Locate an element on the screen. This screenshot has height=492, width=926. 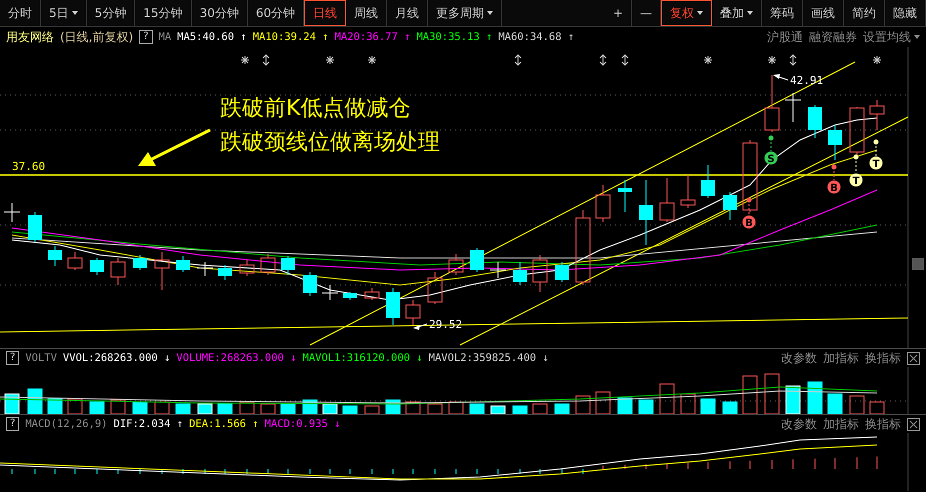
price-label: 37.60 is located at coordinates (29, 166).